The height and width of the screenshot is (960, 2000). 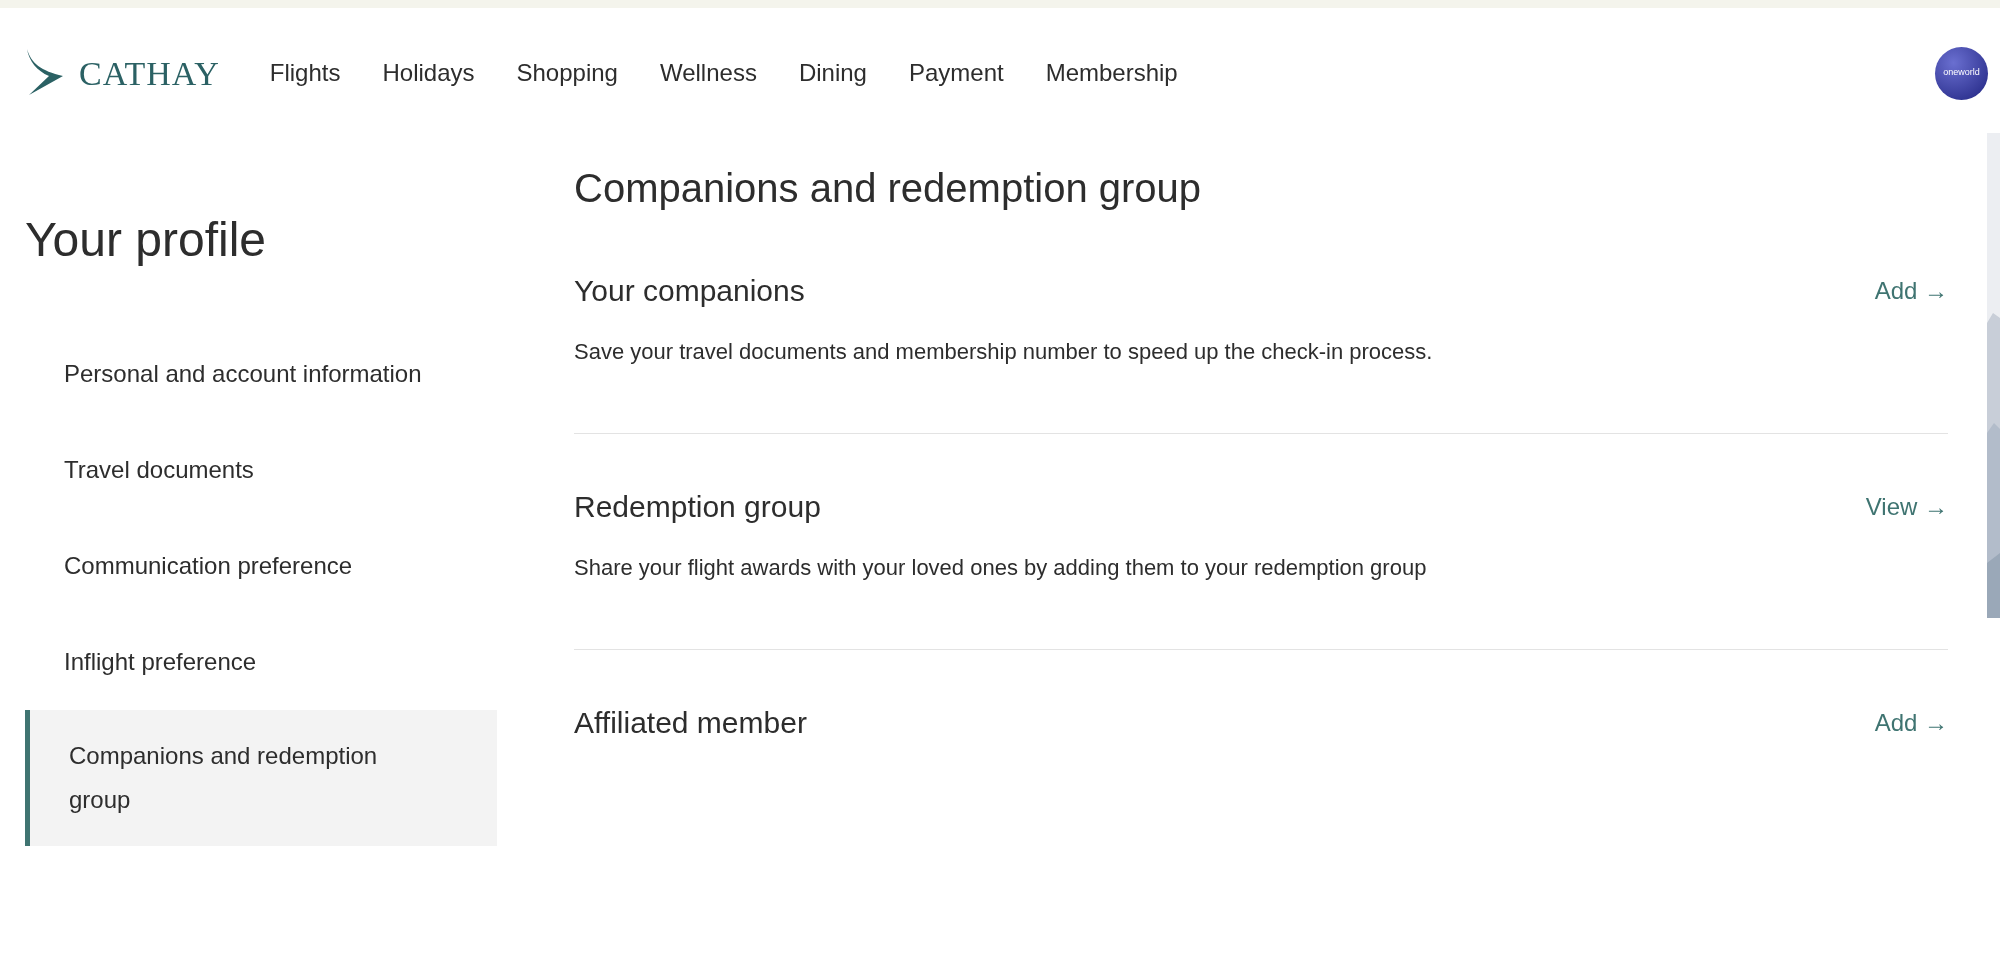 What do you see at coordinates (832, 73) in the screenshot?
I see `nav-link: Dining` at bounding box center [832, 73].